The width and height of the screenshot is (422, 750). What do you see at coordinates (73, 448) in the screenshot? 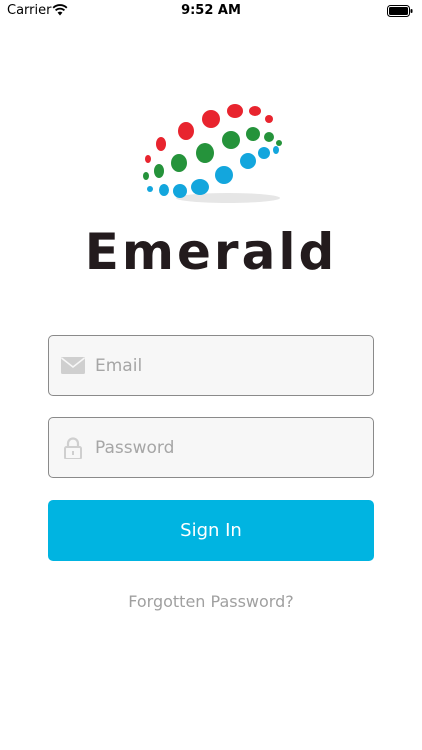
I see `lock-icon` at bounding box center [73, 448].